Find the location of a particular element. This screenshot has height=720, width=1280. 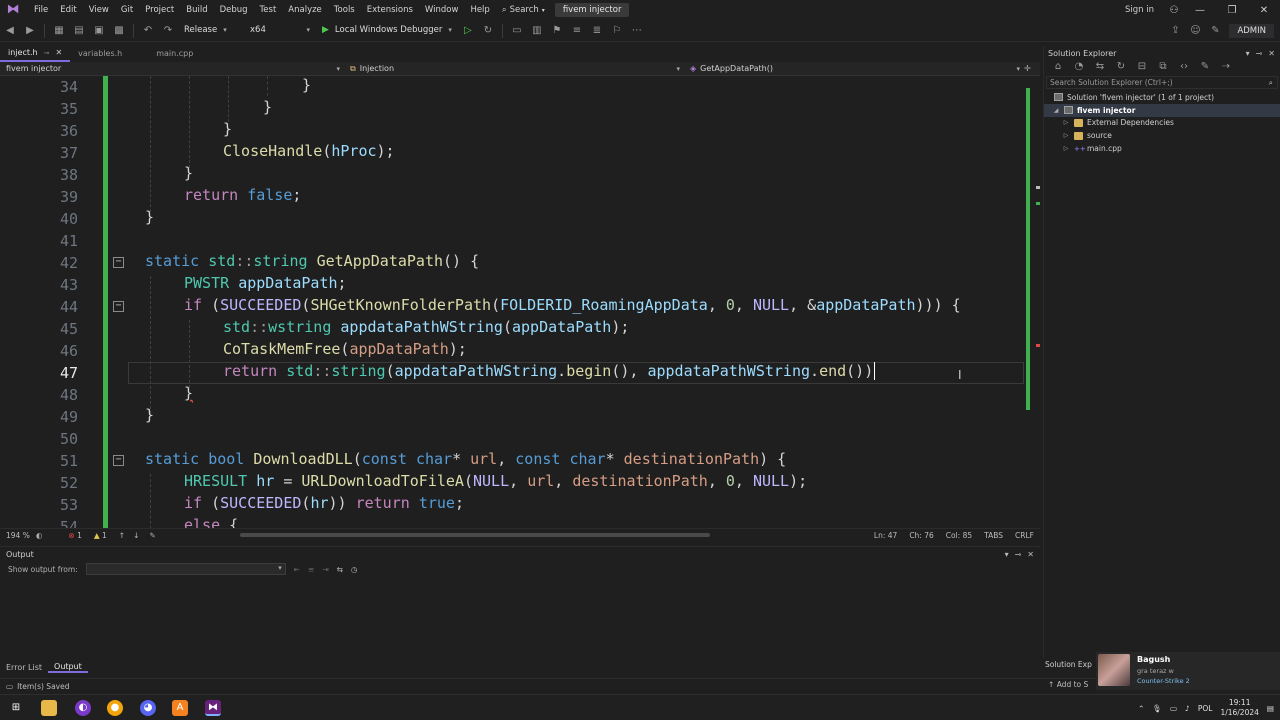

minimize-button: — is located at coordinates (1200, 10).